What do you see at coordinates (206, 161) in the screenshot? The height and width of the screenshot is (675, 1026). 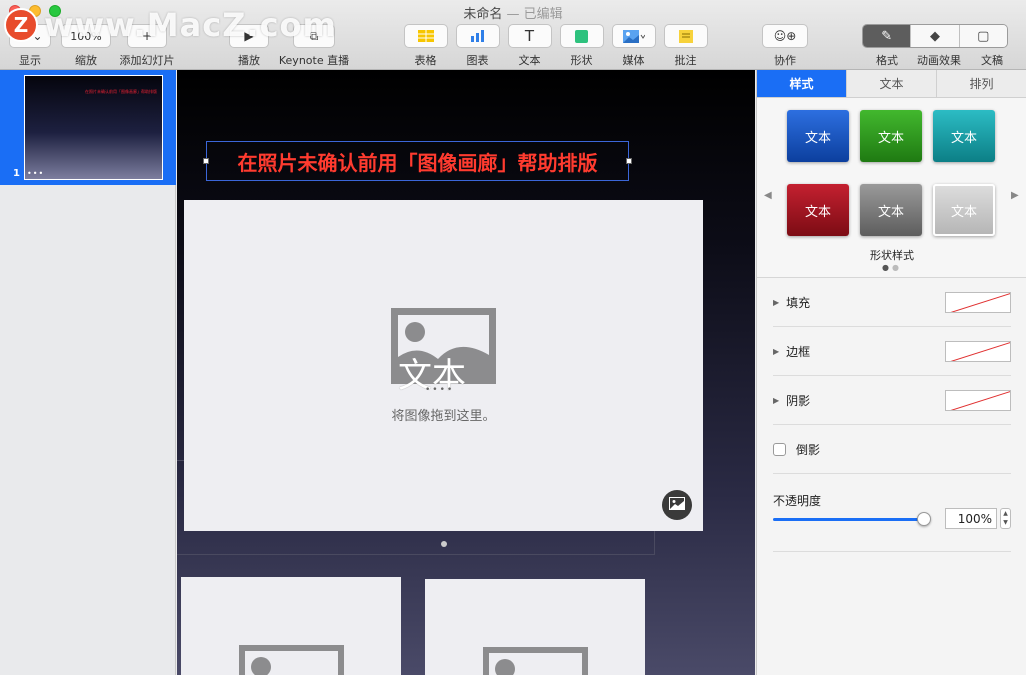 I see `resize-handle-left` at bounding box center [206, 161].